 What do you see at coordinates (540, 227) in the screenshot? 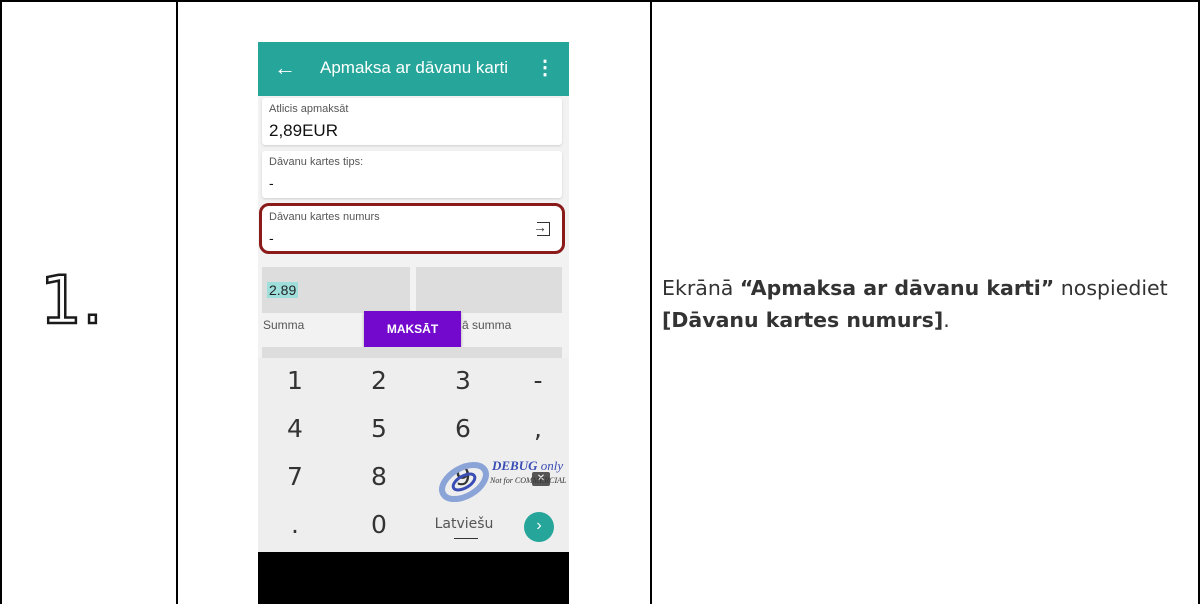
I see `enter-arrow-icon: →` at bounding box center [540, 227].